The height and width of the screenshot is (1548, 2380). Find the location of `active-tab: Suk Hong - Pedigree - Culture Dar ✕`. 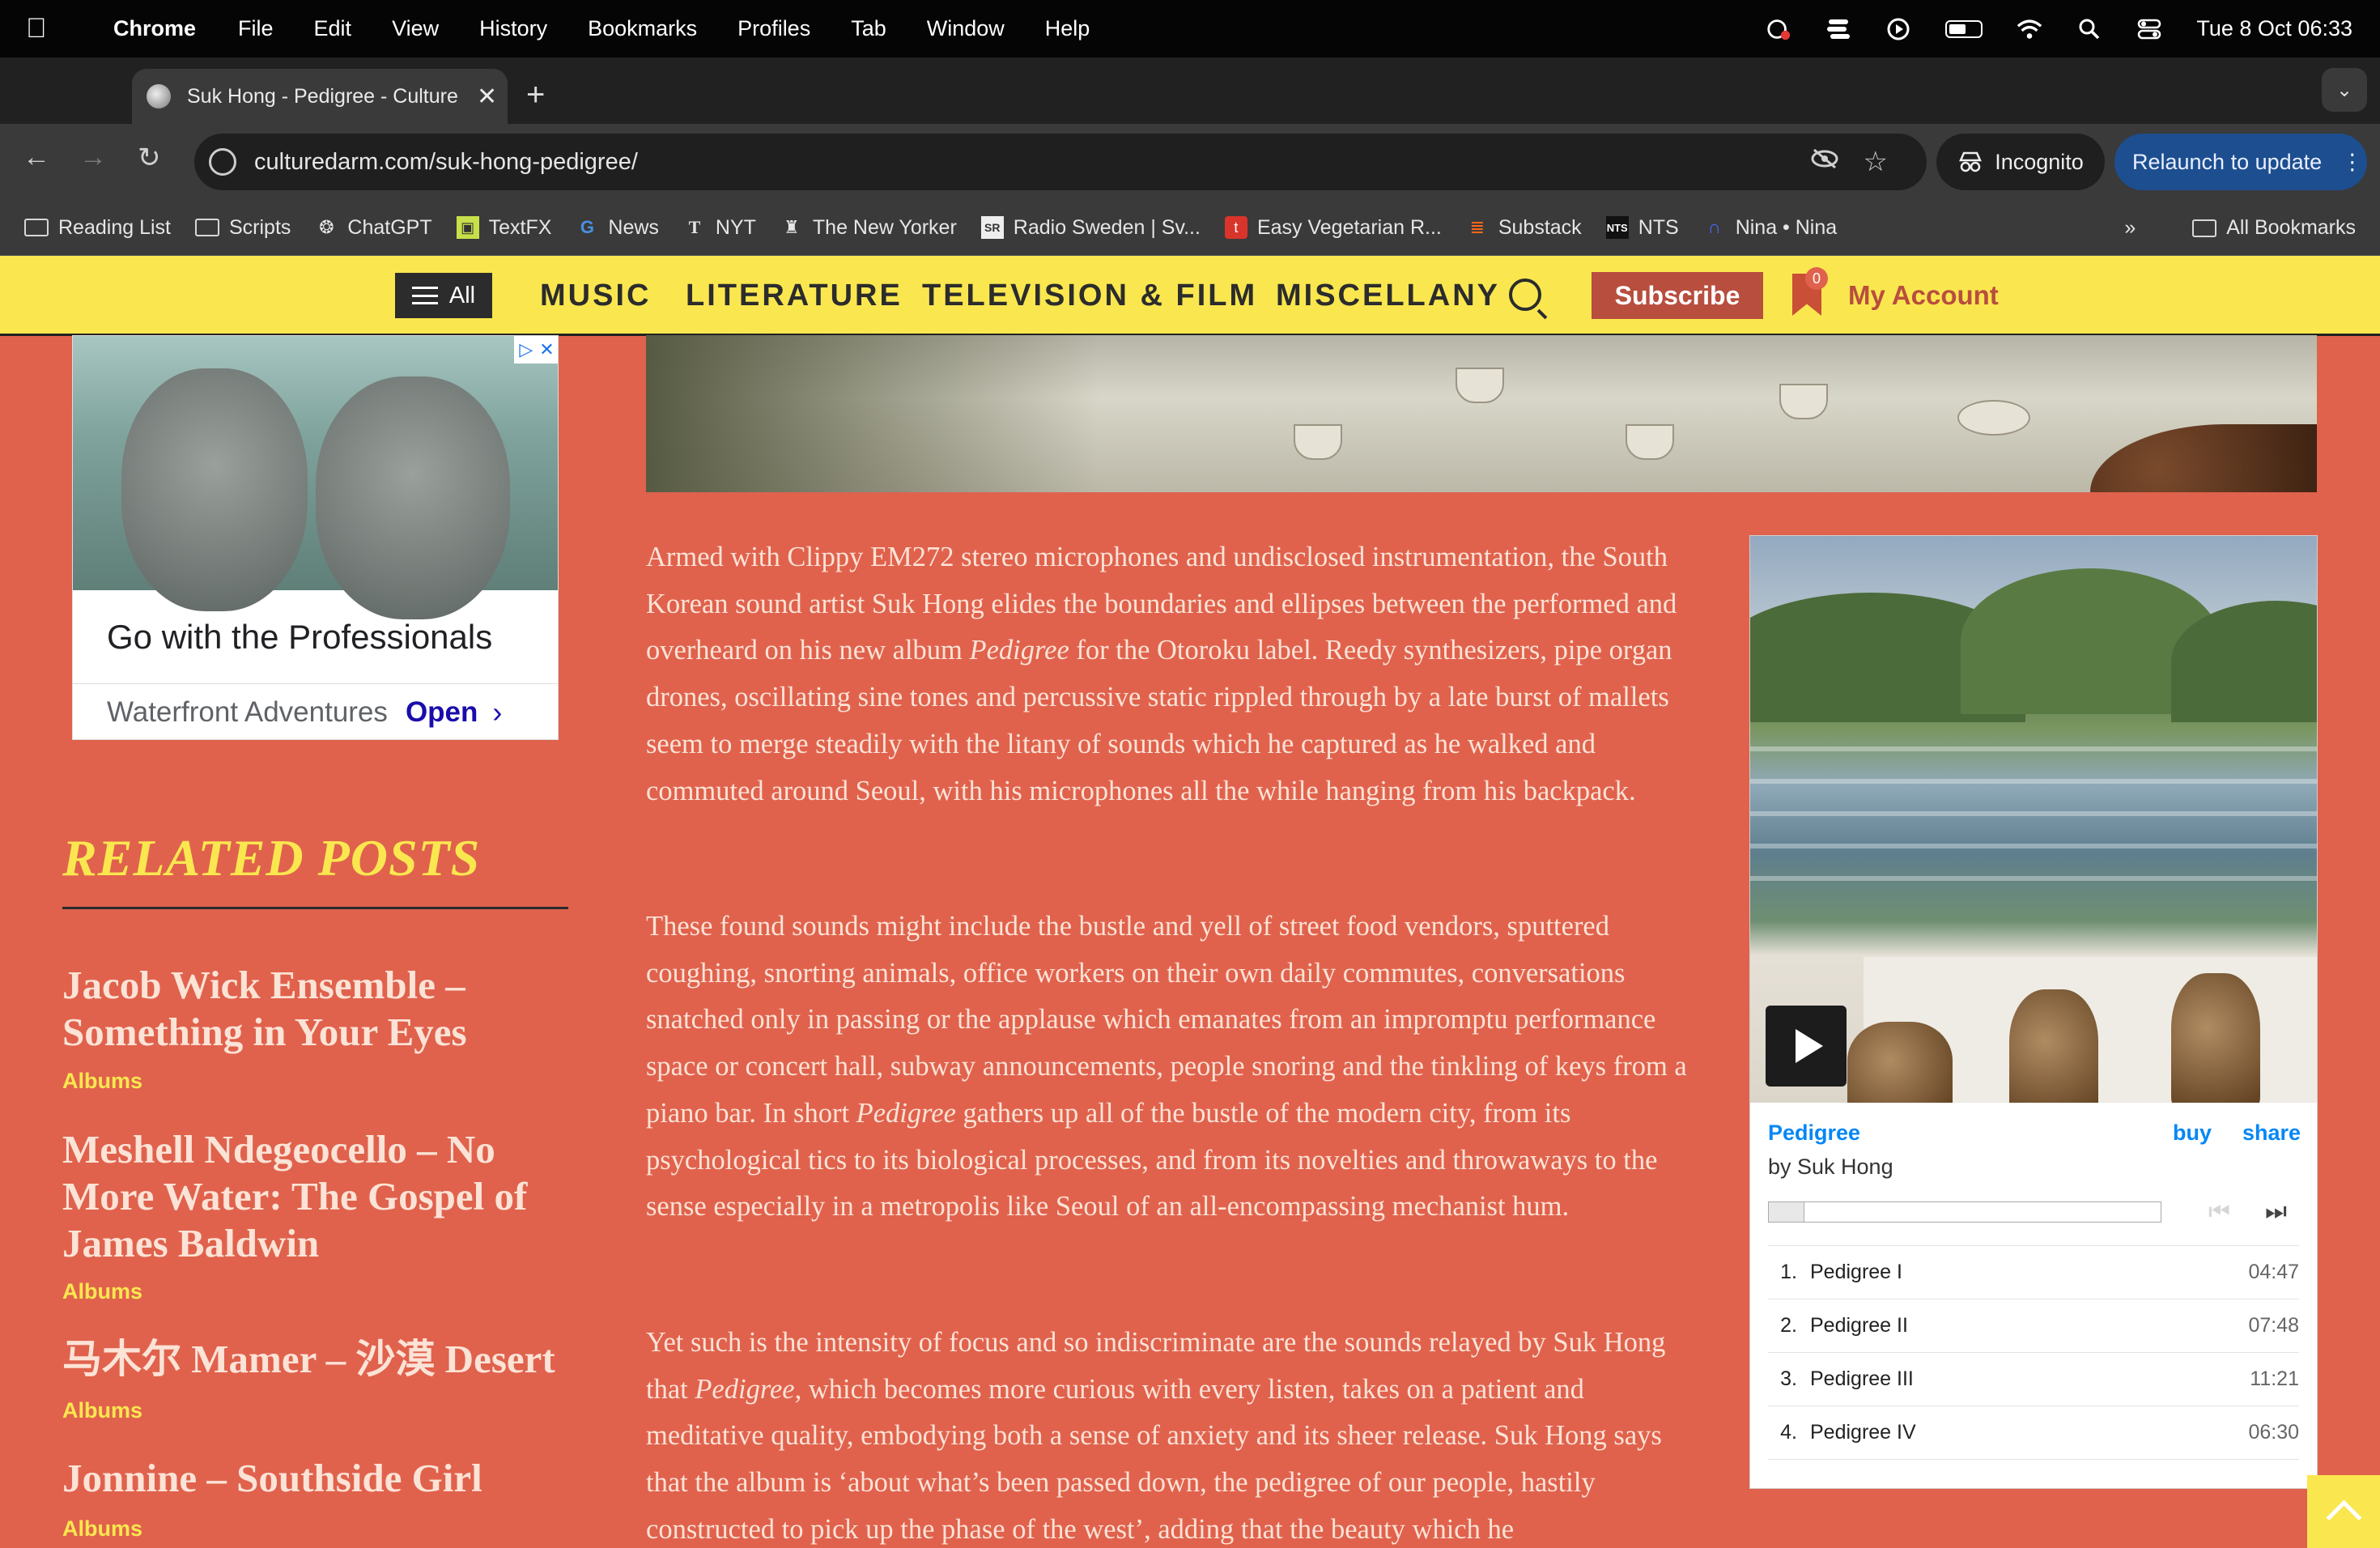

active-tab: Suk Hong - Pedigree - Culture Dar ✕ is located at coordinates (320, 96).